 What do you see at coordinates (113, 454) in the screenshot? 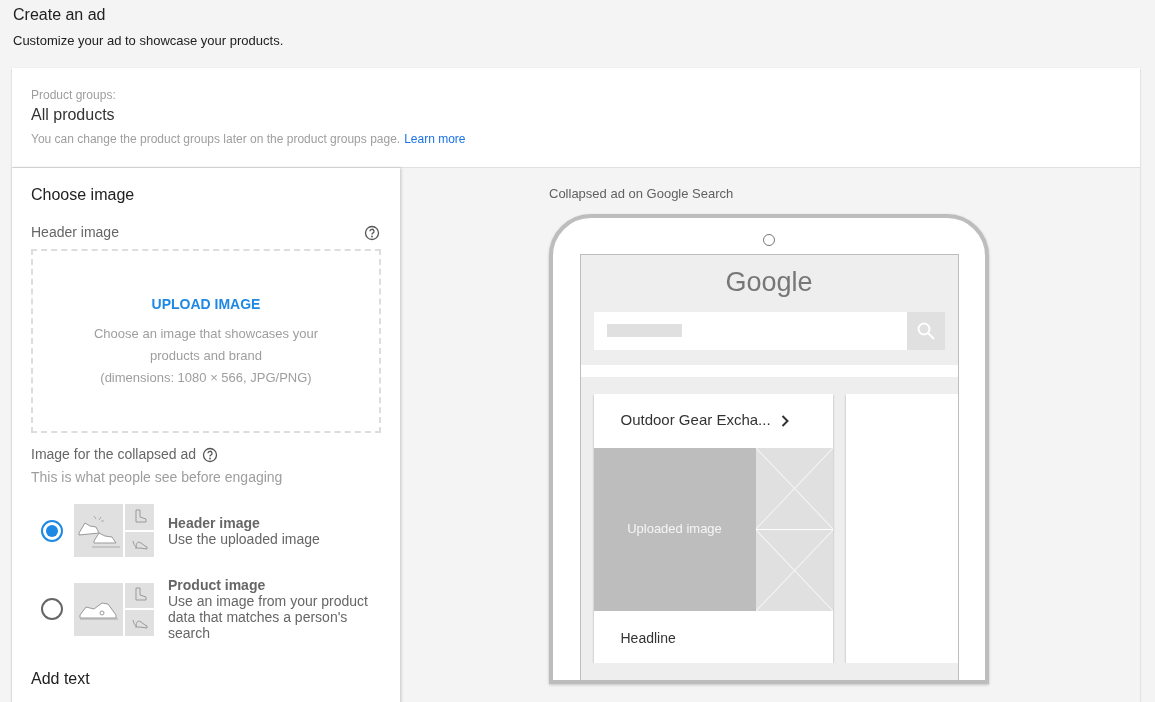
I see `collapsed-ad-label: Image for the collapsed ad` at bounding box center [113, 454].